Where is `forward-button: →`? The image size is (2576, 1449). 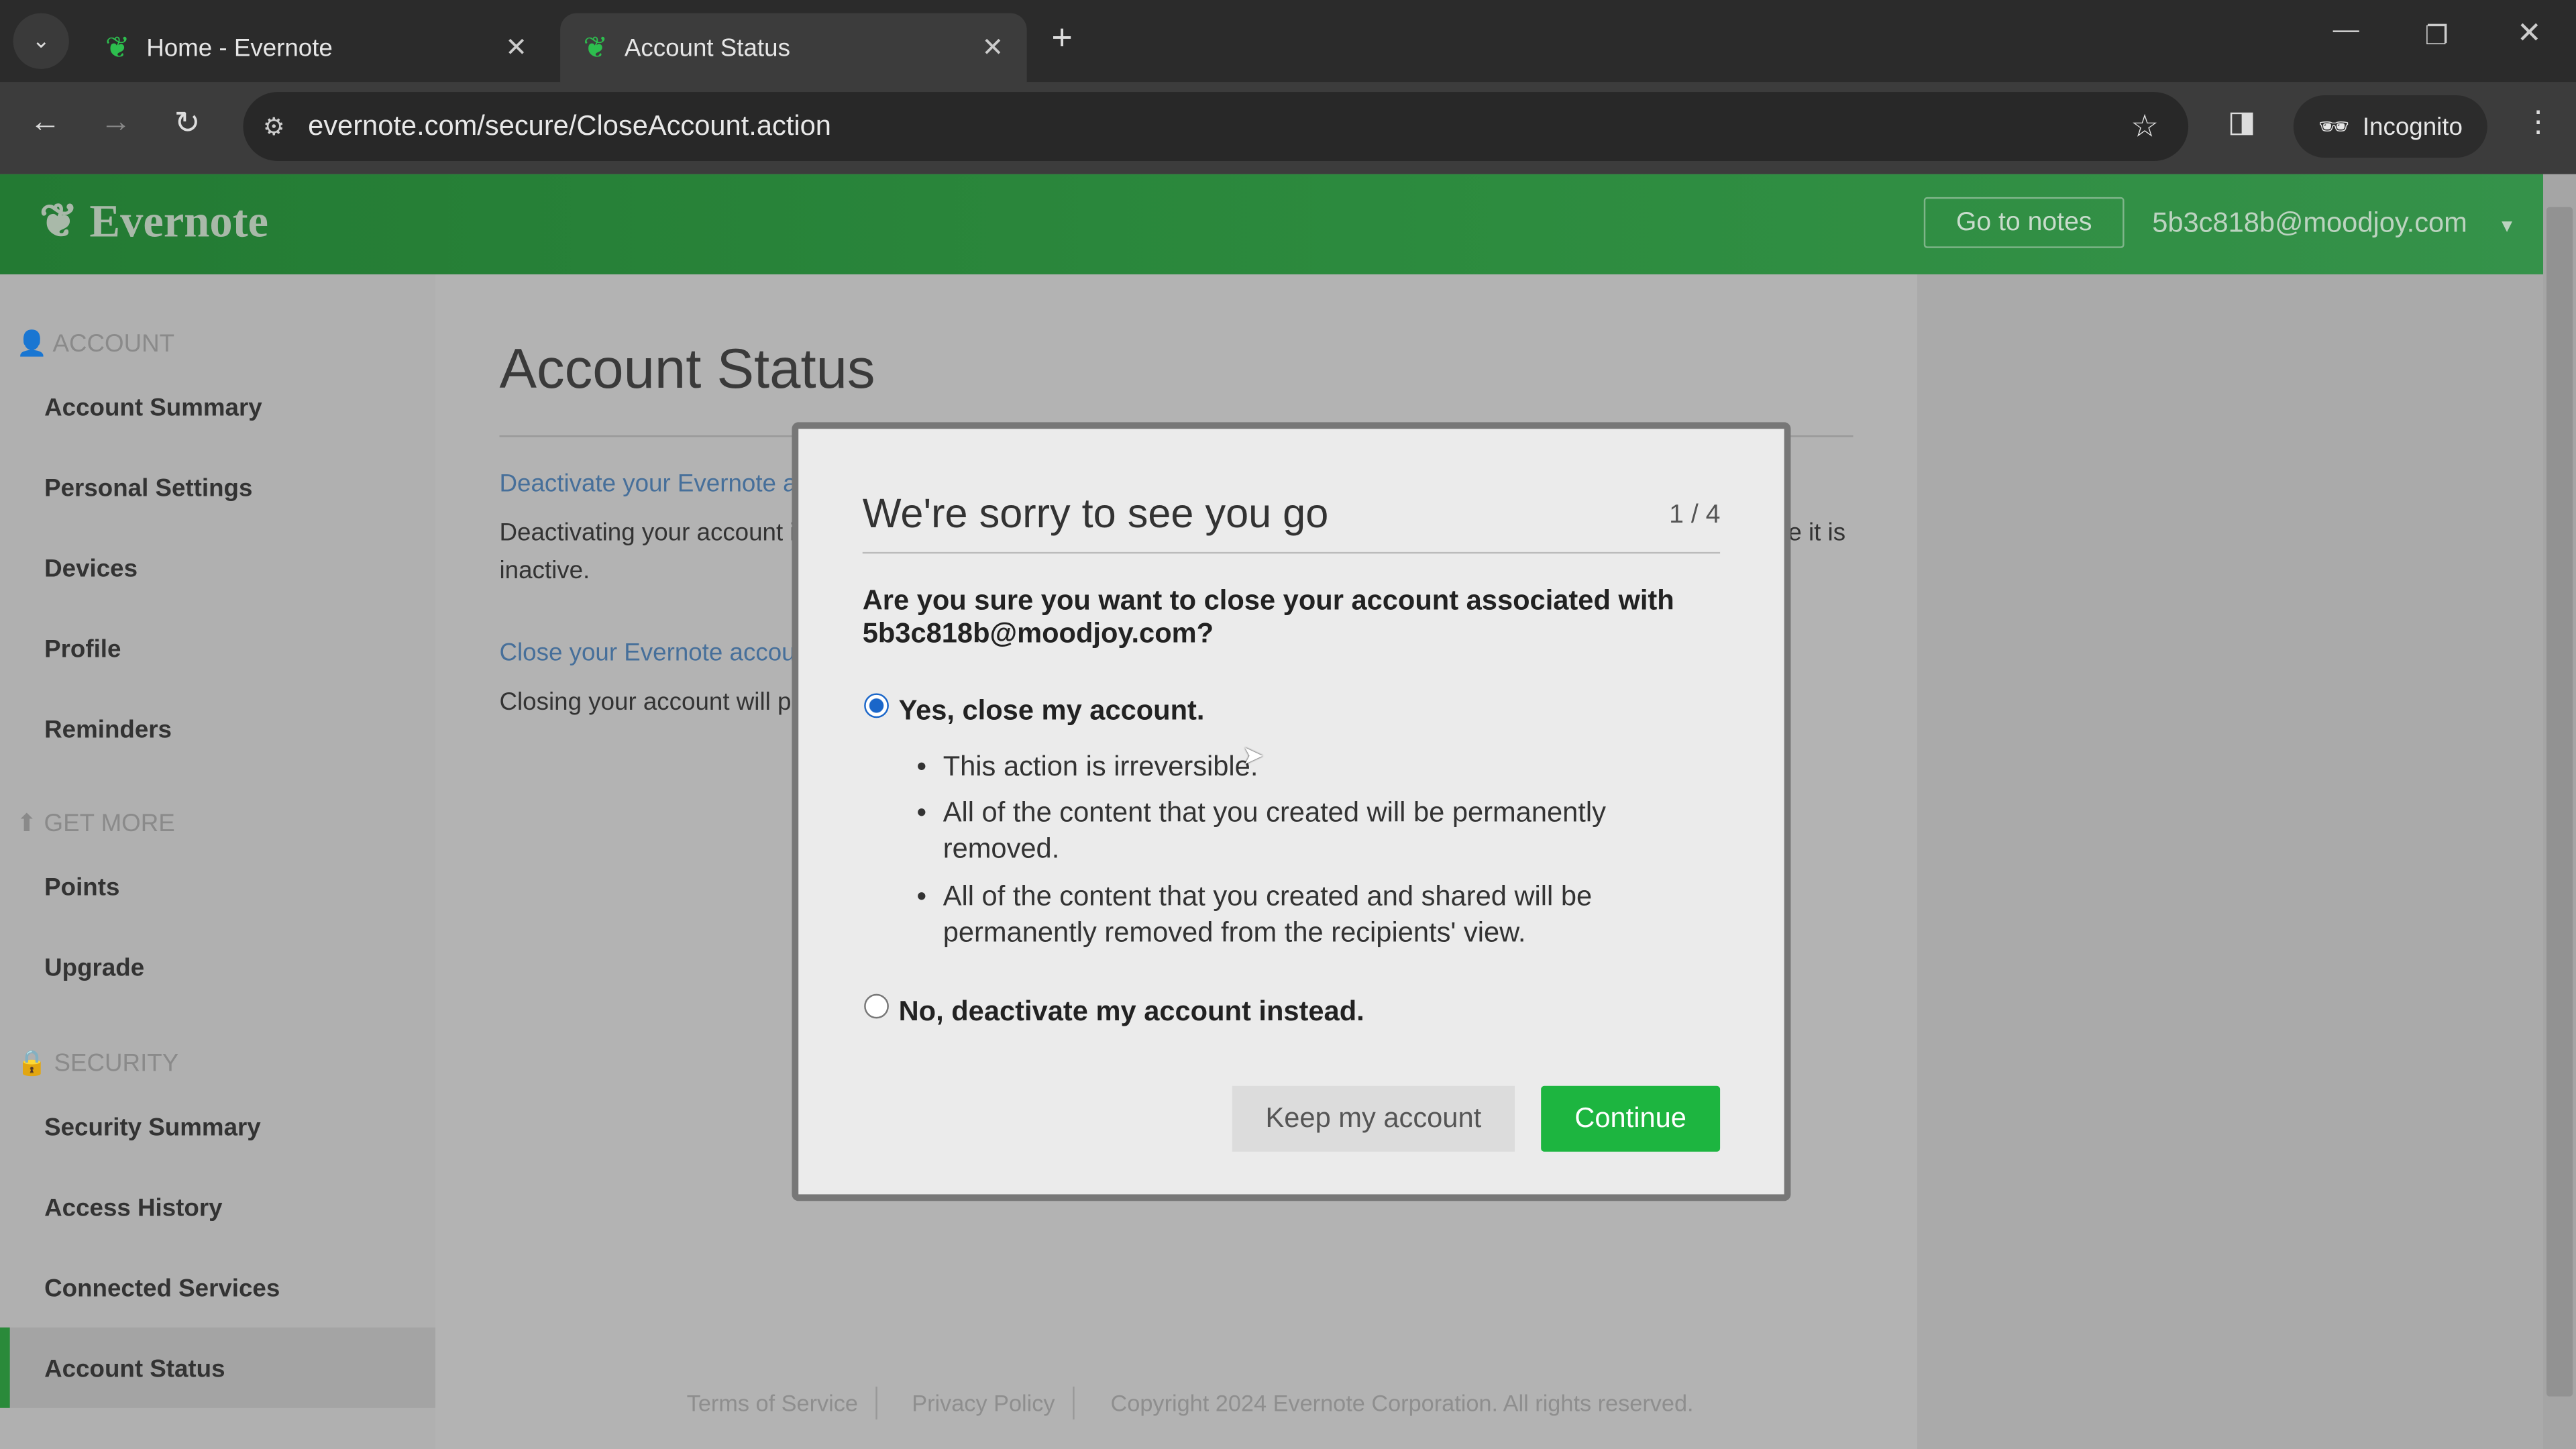
forward-button: → is located at coordinates (115, 123).